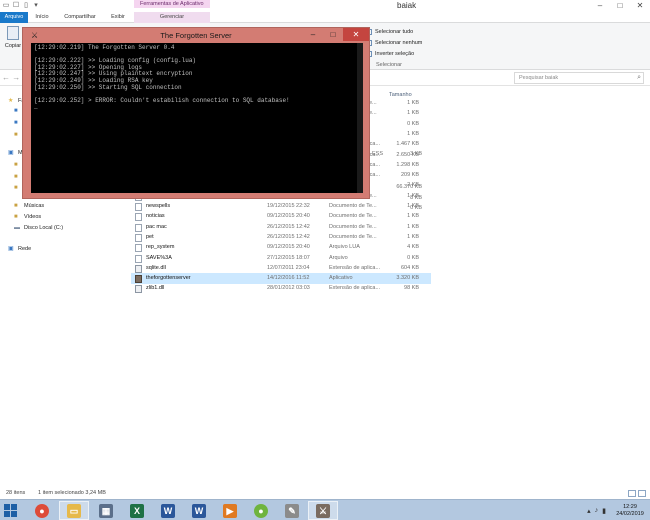 The height and width of the screenshot is (520, 650). I want to click on console-window-controls: – □ ✕, so click(336, 34).